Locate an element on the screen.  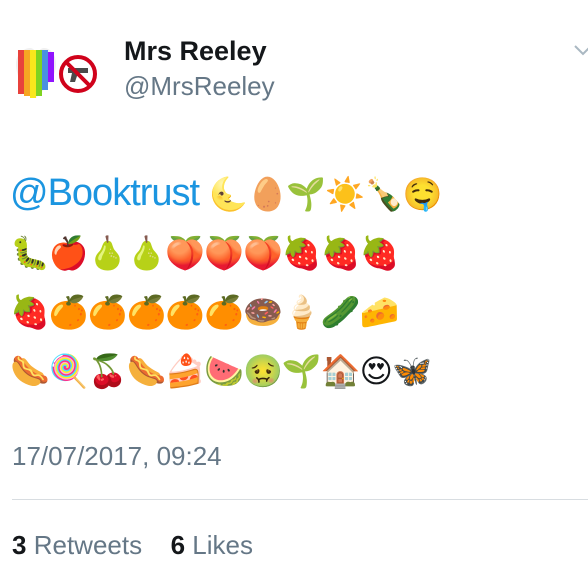
tweet-line-1: @Booktrust 🌜🥚🌱☀️🍾🤤 is located at coordinates (295, 193).